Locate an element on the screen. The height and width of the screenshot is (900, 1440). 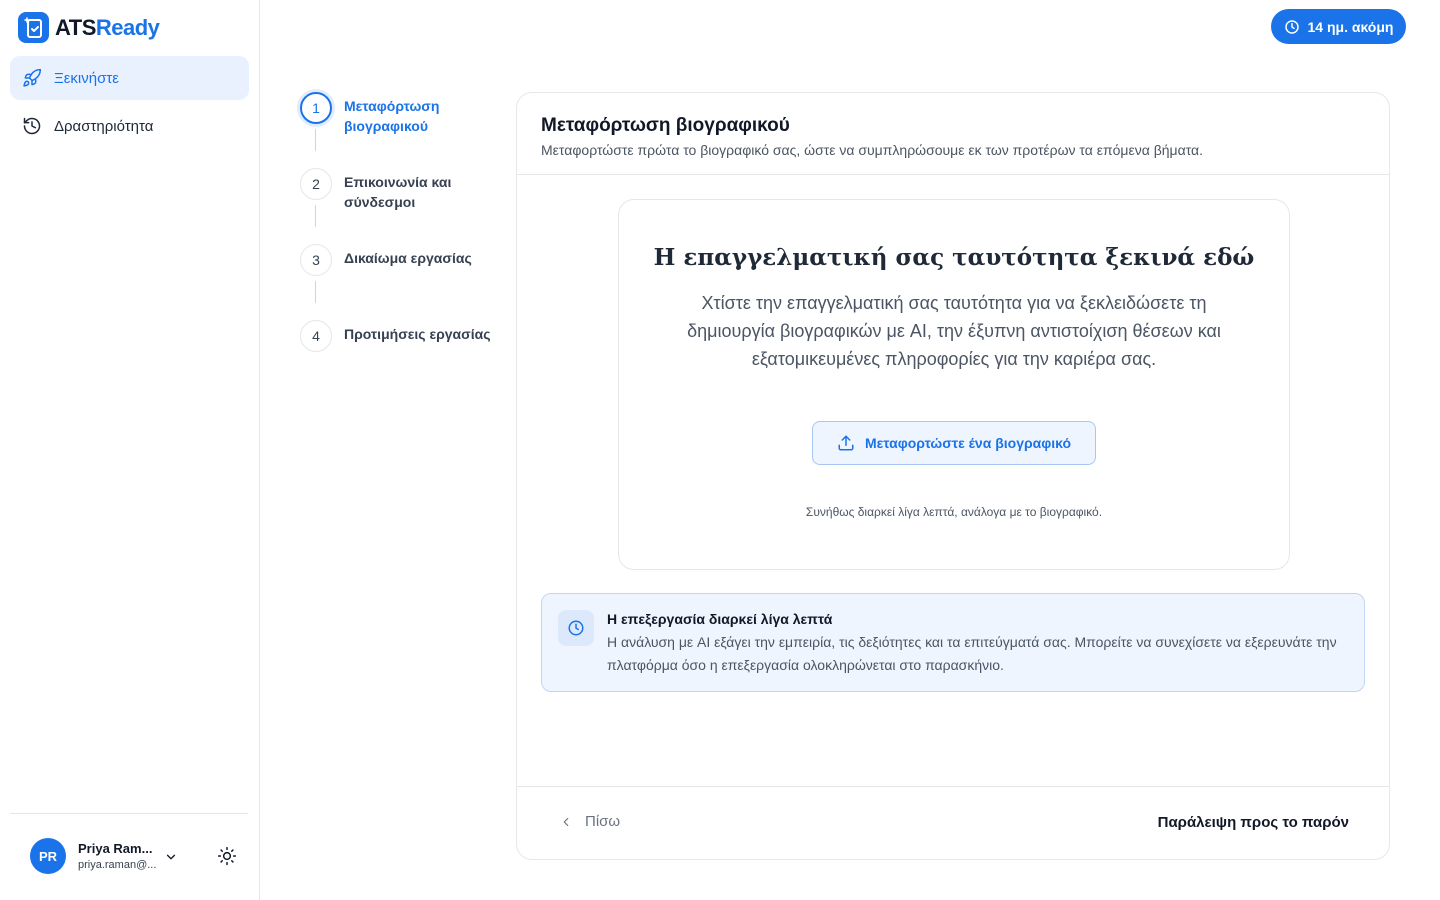
brand-name: ATSReady is located at coordinates (107, 27).